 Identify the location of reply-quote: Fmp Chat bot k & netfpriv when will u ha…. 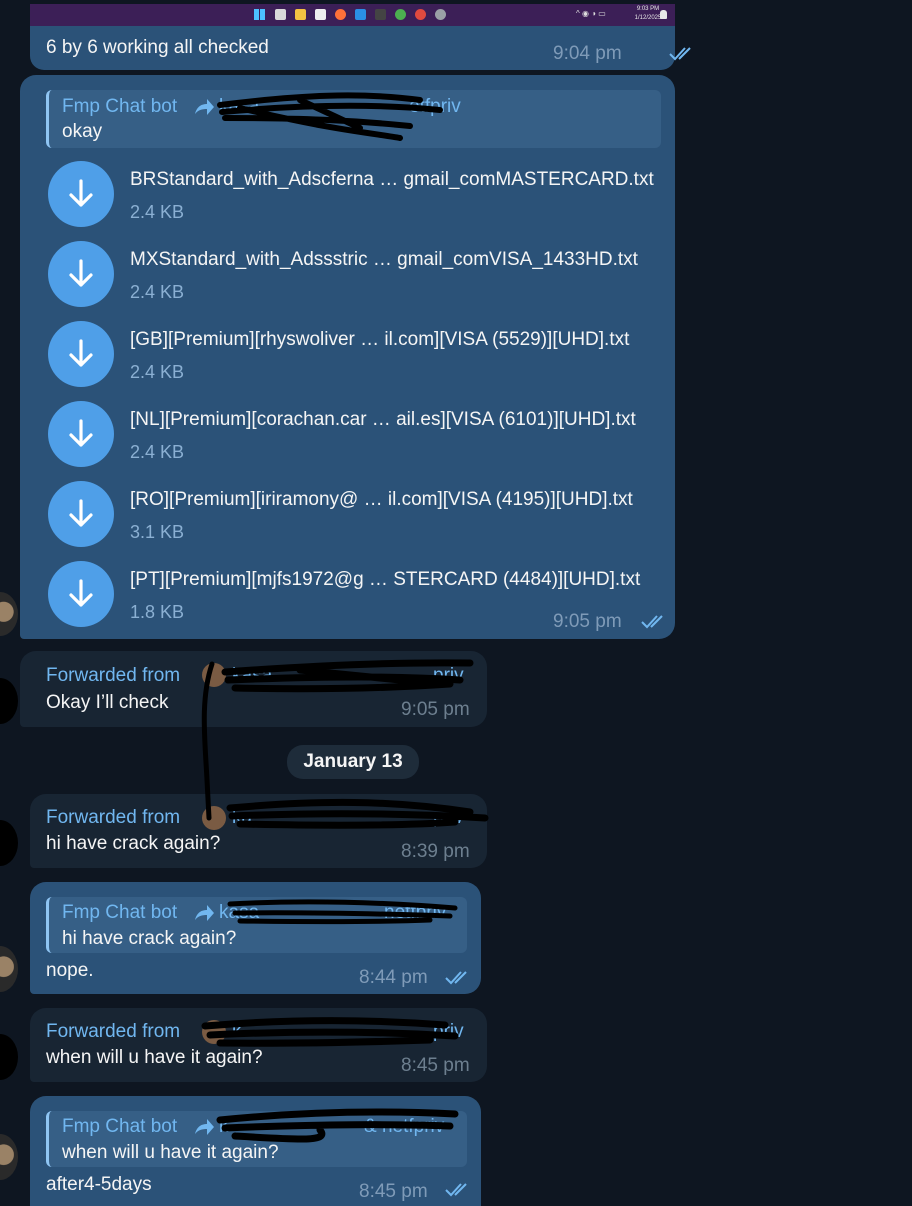
(256, 1139).